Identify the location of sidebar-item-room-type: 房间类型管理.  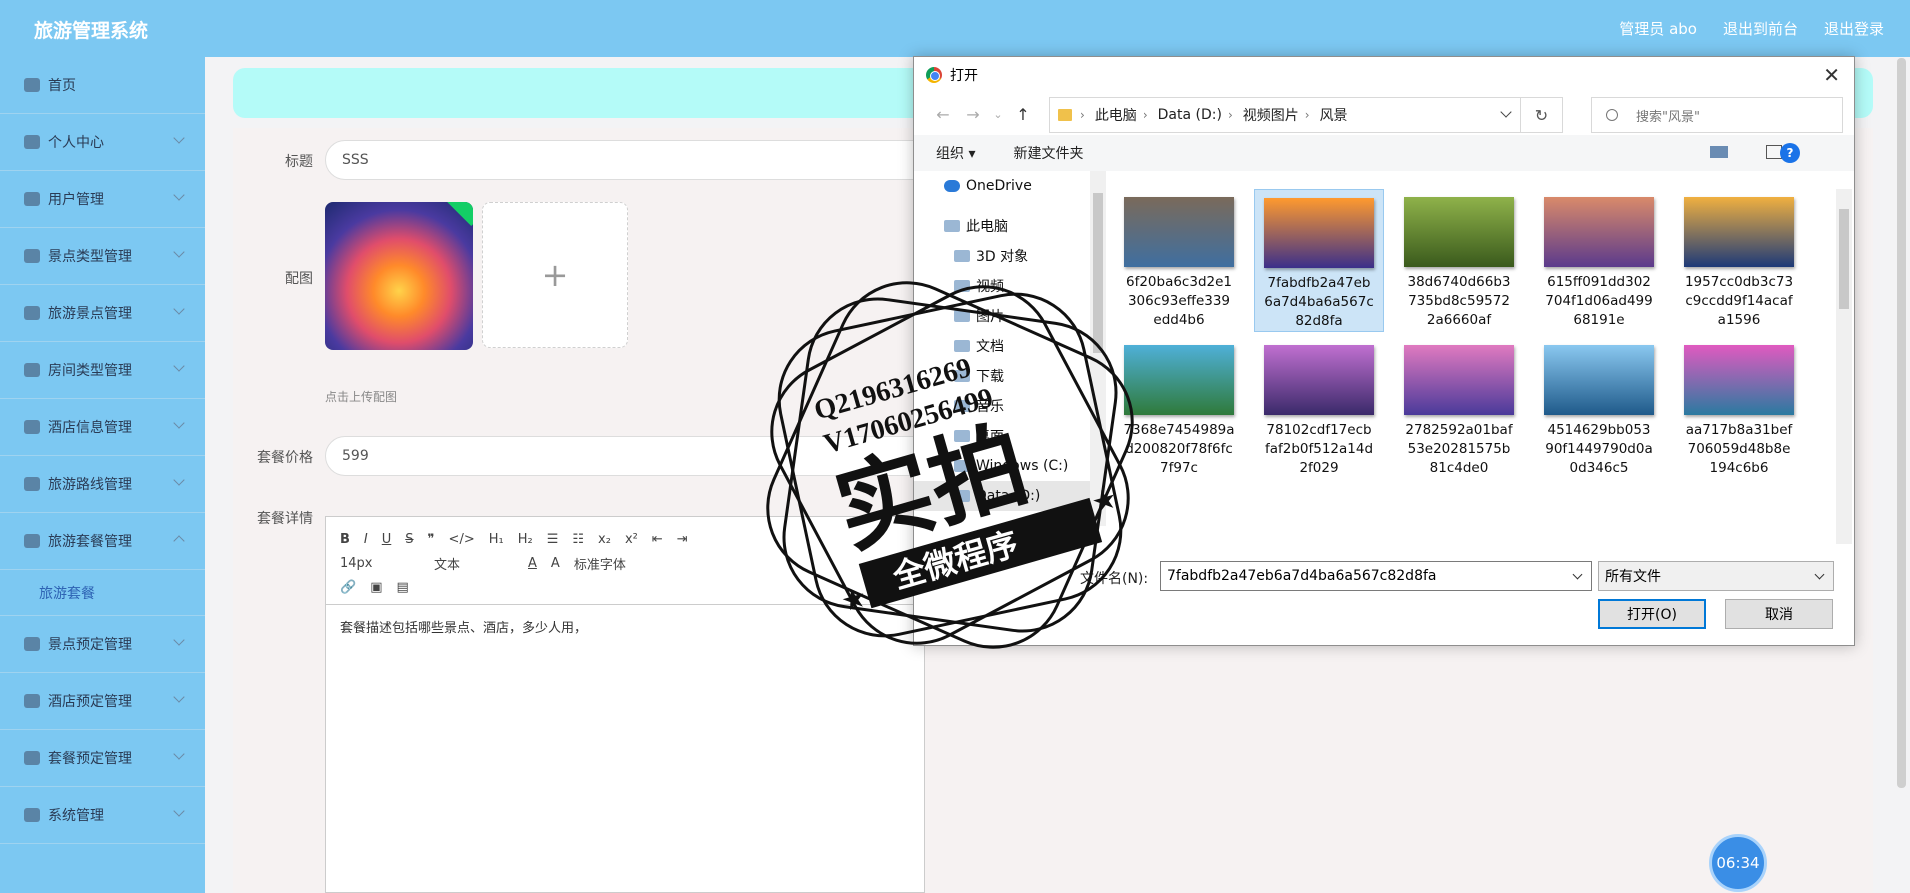
(102, 370).